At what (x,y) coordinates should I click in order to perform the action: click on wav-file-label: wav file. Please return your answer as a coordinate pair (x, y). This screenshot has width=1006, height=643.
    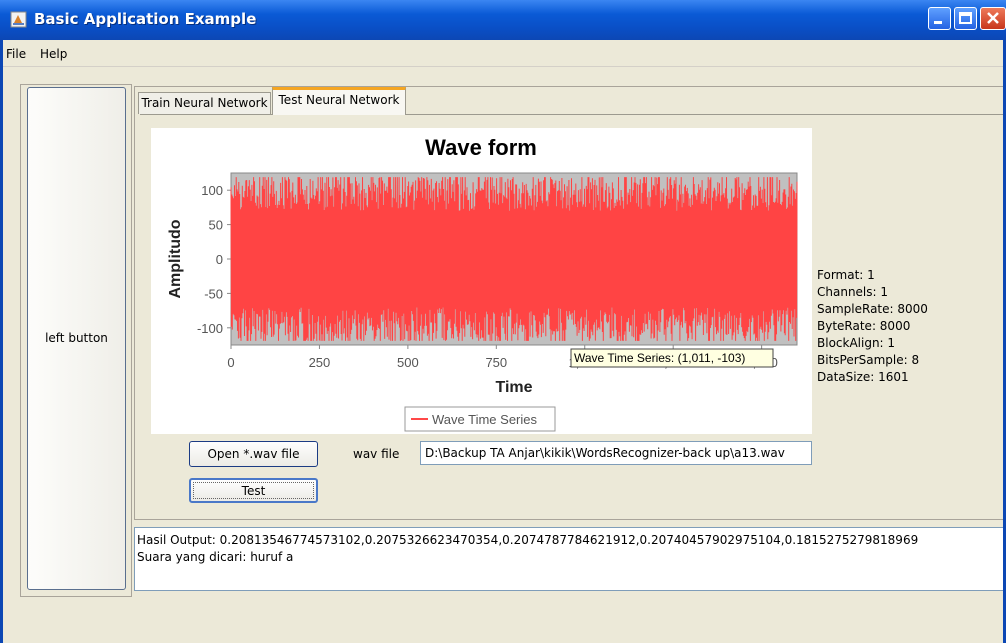
    Looking at the image, I should click on (376, 454).